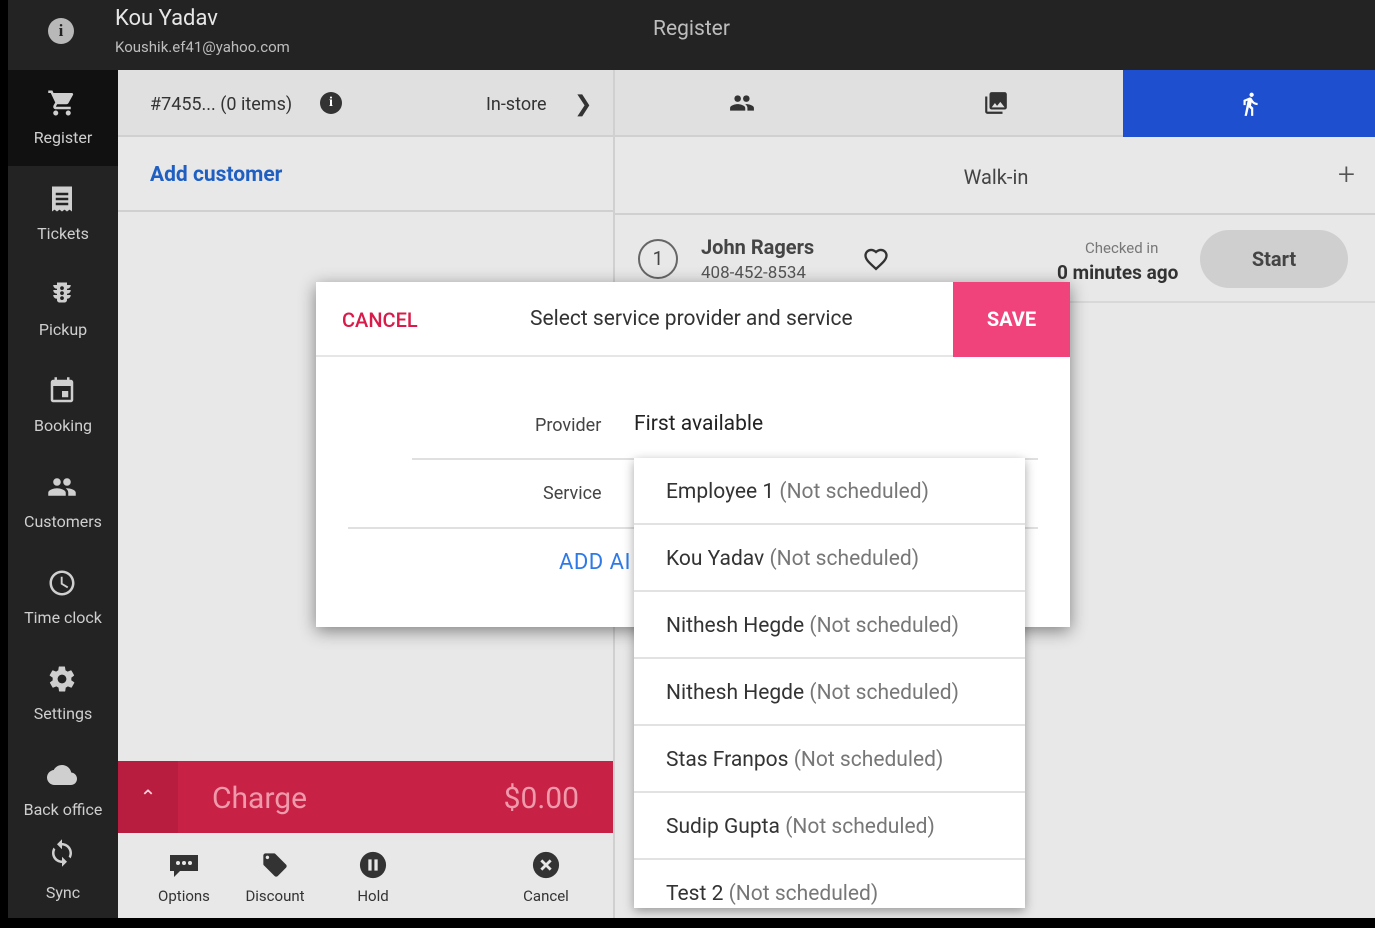 The image size is (1375, 928). What do you see at coordinates (63, 617) in the screenshot?
I see `sidebar-item-label: Time clock` at bounding box center [63, 617].